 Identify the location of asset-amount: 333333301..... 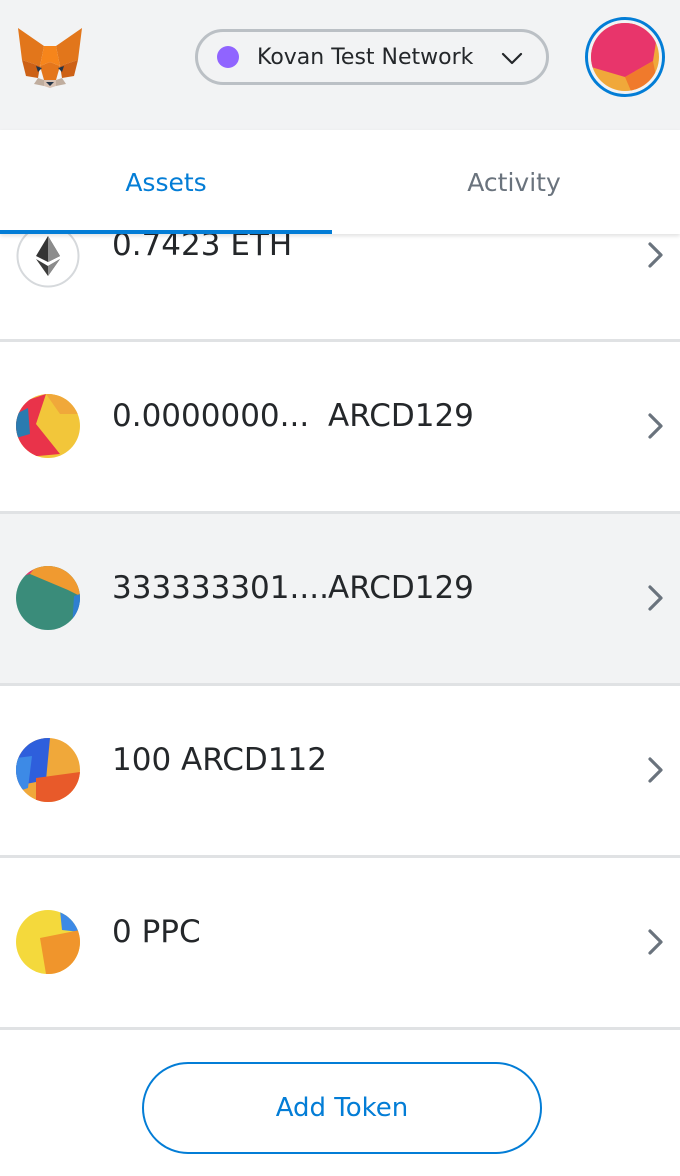
(220, 588).